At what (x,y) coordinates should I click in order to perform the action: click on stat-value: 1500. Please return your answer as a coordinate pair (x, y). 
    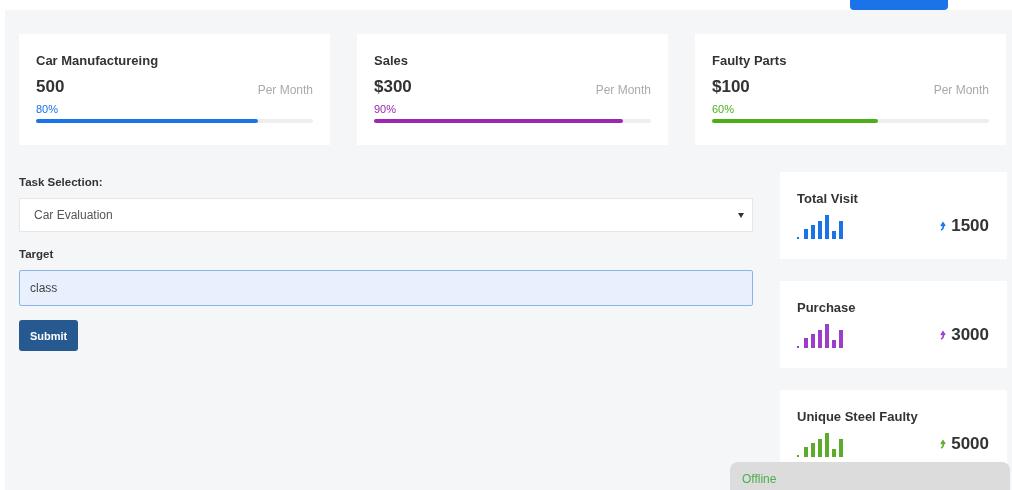
    Looking at the image, I should click on (970, 226).